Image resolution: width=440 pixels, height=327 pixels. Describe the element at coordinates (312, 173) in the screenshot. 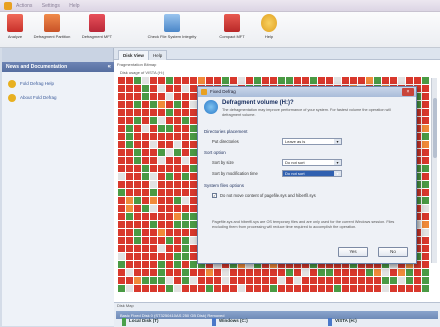

I see `sort-by-modification-select: Do not sort ▾` at that location.